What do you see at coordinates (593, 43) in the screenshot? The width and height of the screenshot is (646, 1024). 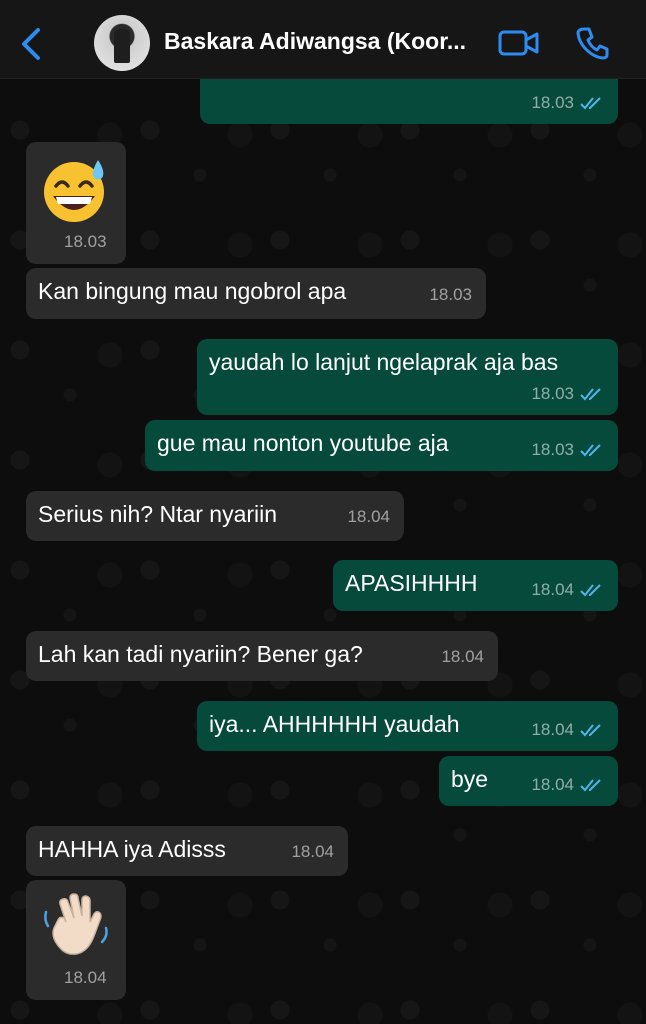 I see `phone-icon` at bounding box center [593, 43].